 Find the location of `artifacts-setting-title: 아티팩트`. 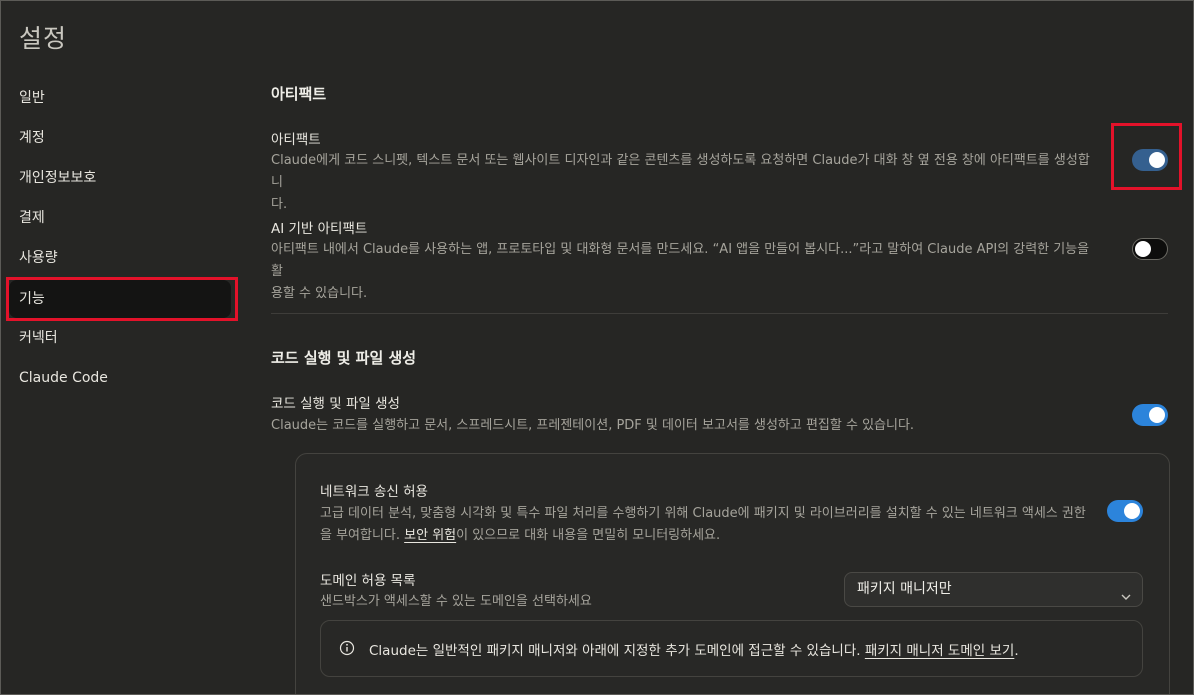

artifacts-setting-title: 아티팩트 is located at coordinates (296, 140).